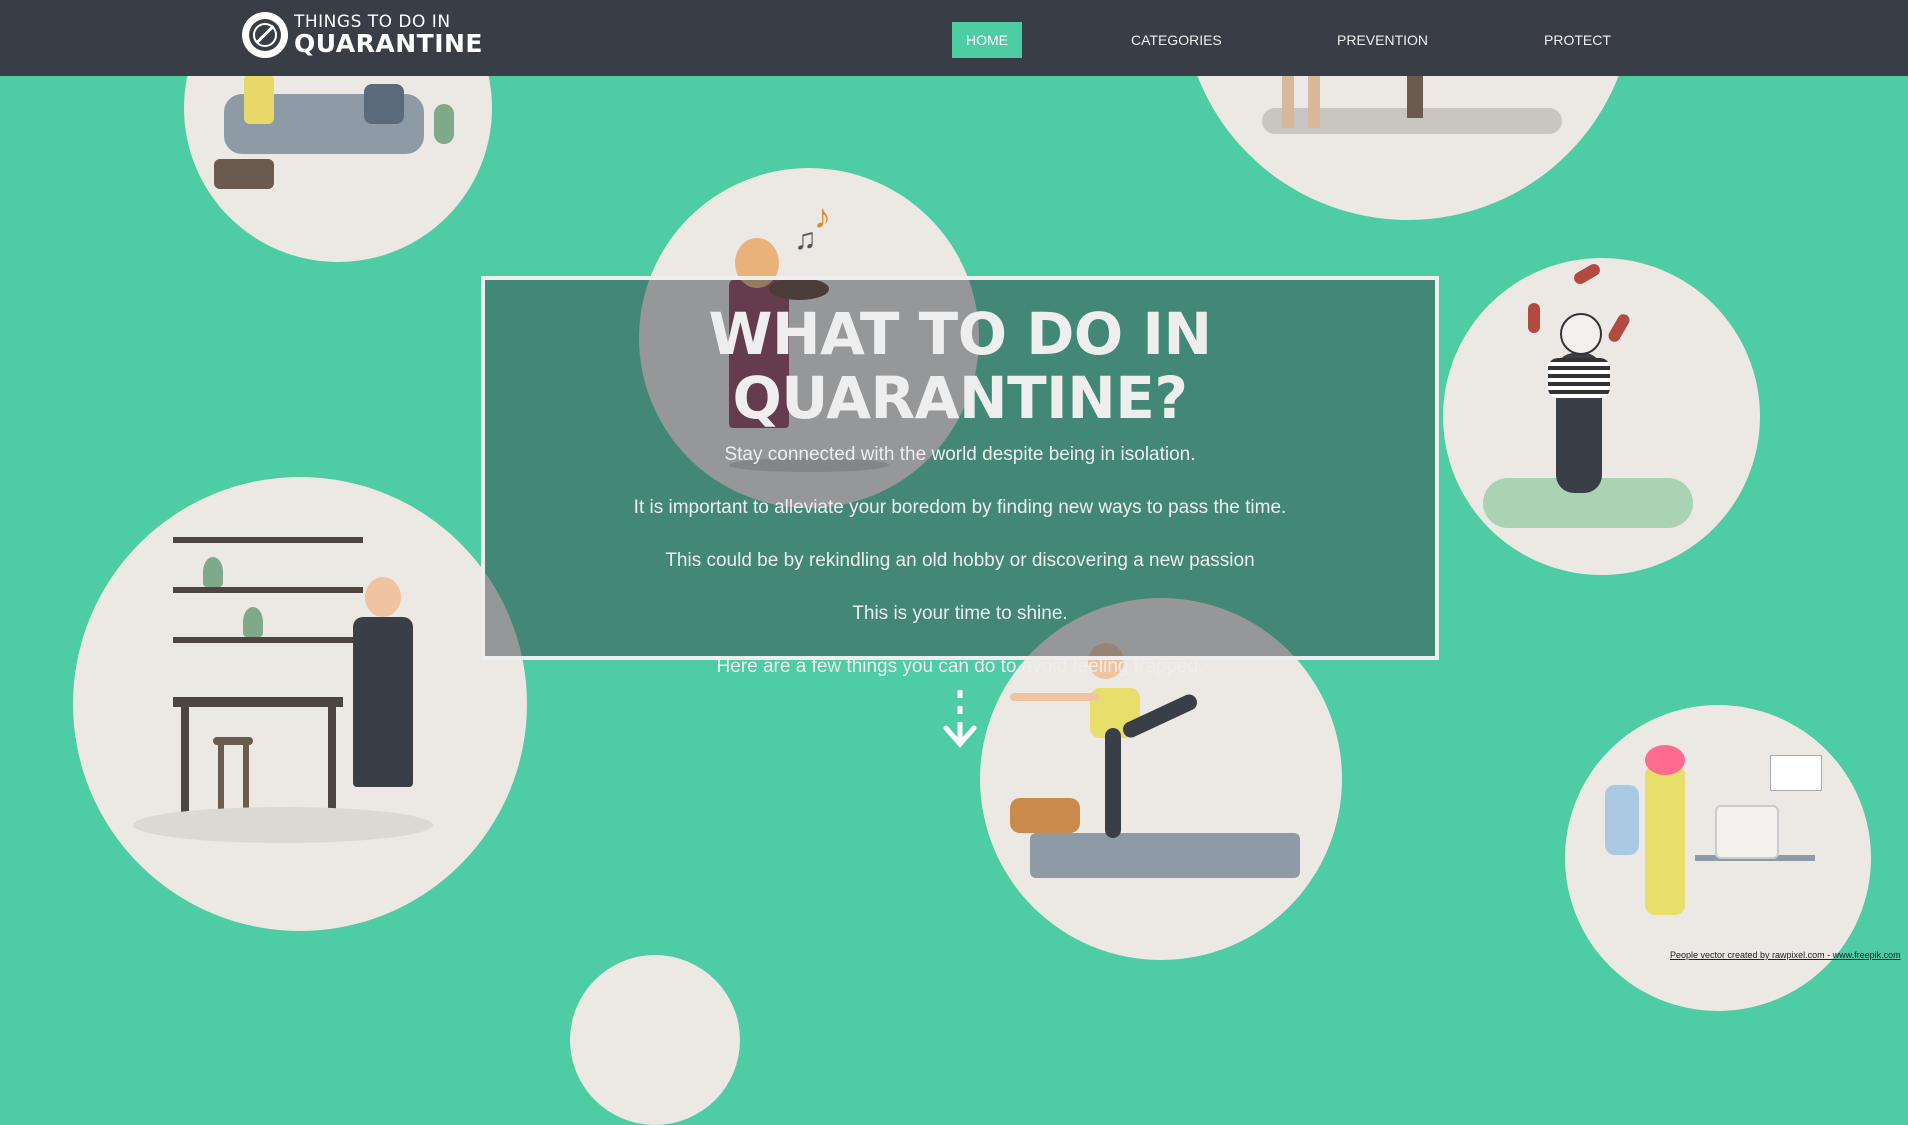 This screenshot has width=1908, height=1125. Describe the element at coordinates (1176, 40) in the screenshot. I see `nav-categories-link: CATEGORIES` at that location.